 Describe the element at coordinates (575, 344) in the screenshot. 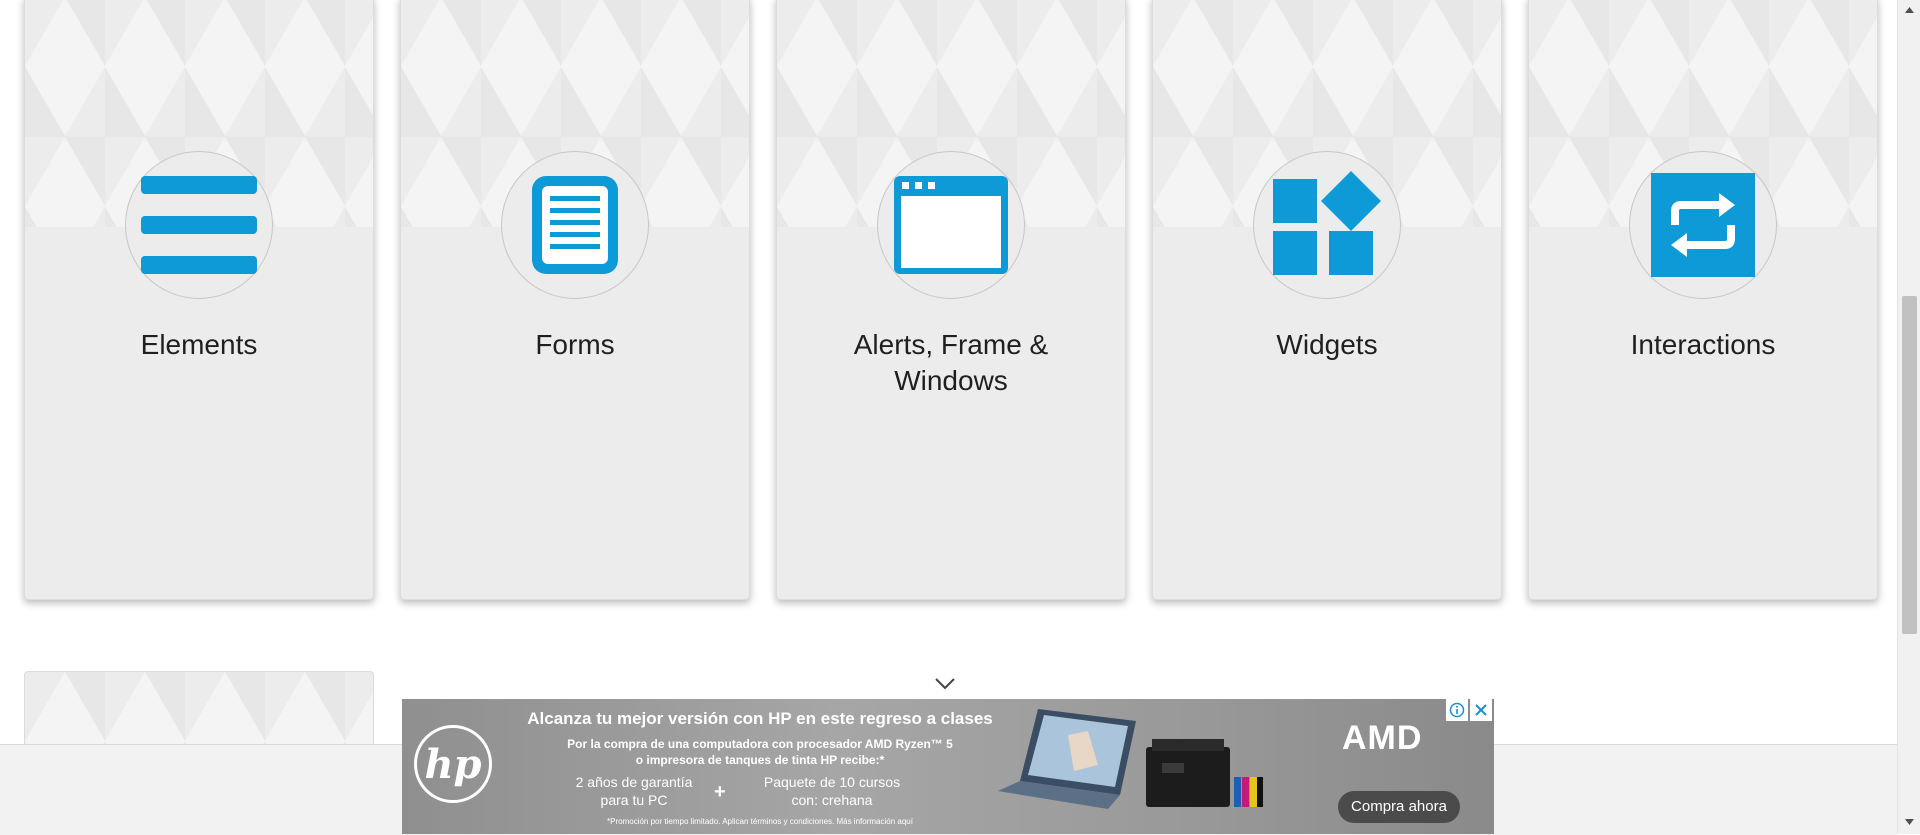

I see `card-title: Forms` at that location.